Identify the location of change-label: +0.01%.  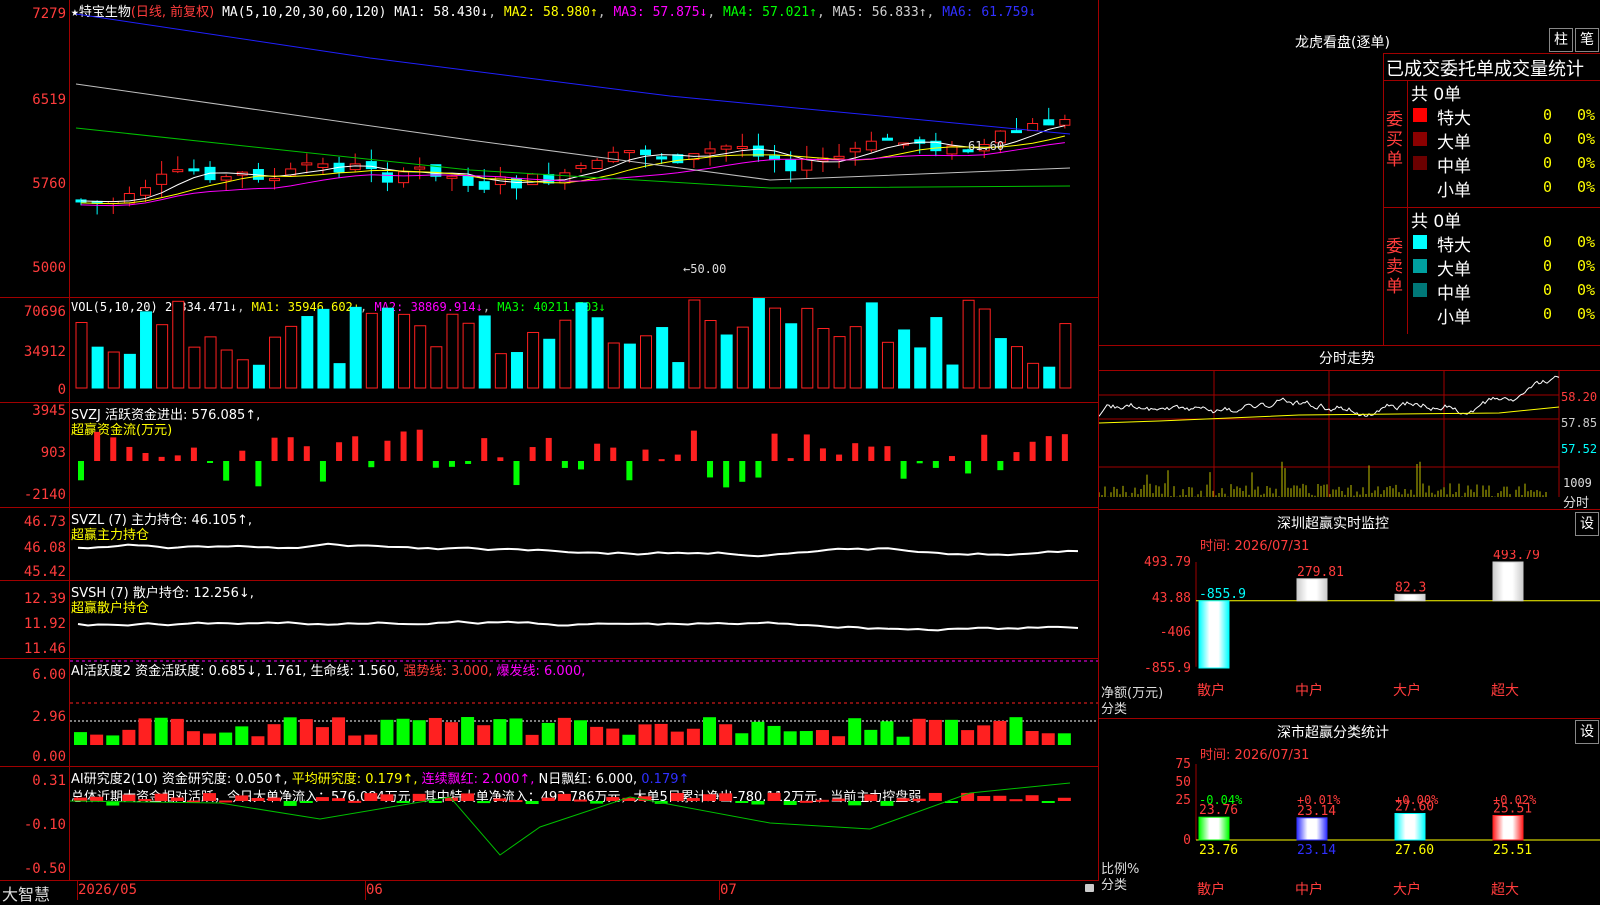
(1319, 800).